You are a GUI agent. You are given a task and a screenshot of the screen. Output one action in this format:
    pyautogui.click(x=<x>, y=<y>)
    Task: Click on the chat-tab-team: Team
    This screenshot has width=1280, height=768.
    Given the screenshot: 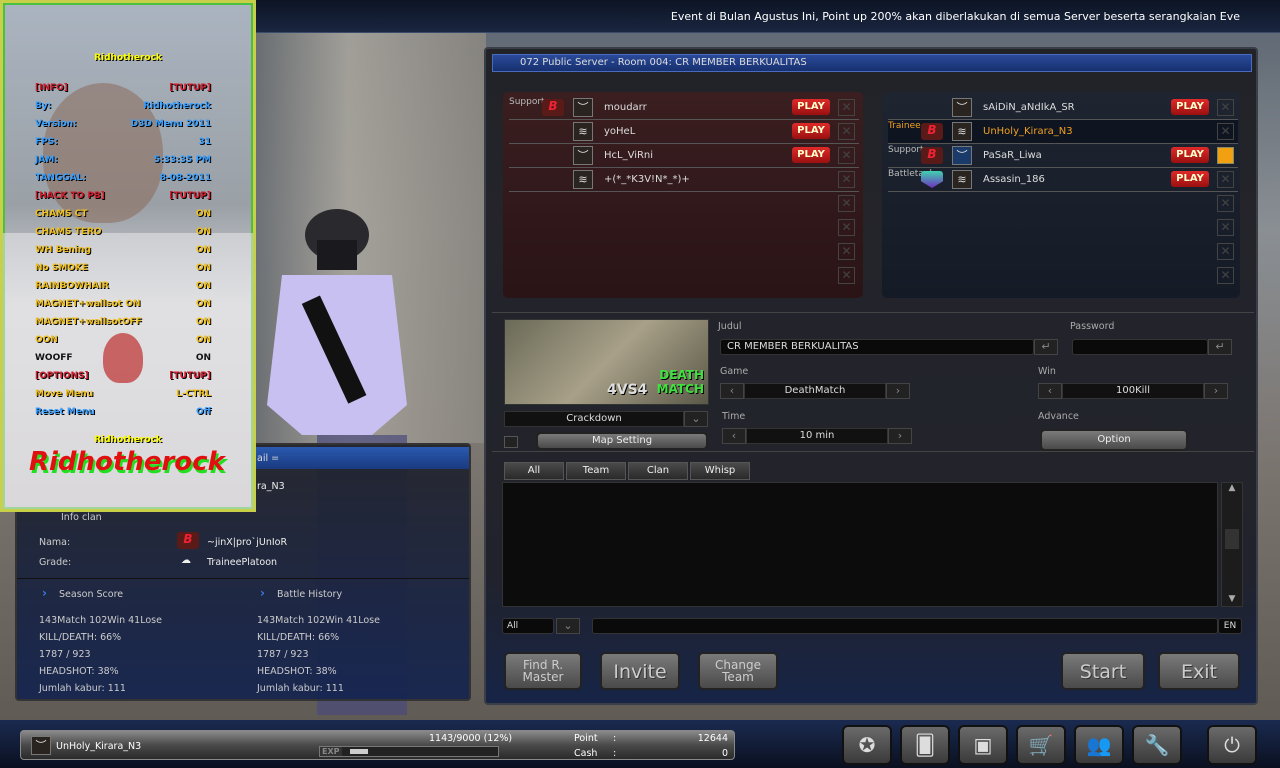 What is the action you would take?
    pyautogui.click(x=596, y=471)
    